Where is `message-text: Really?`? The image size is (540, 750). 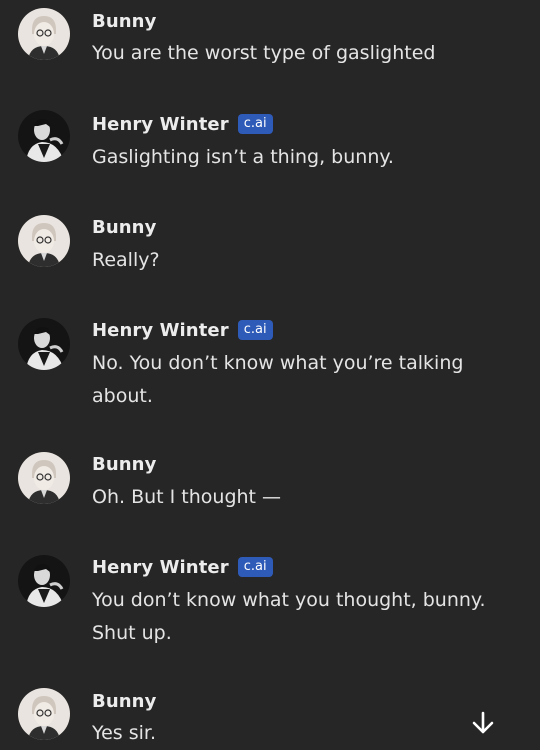 message-text: Really? is located at coordinates (126, 260).